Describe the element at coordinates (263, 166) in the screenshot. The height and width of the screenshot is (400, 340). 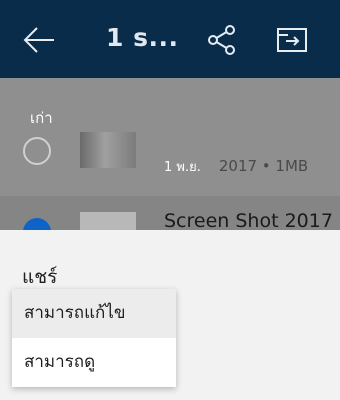
I see `file-info: 2017 • 1MB` at that location.